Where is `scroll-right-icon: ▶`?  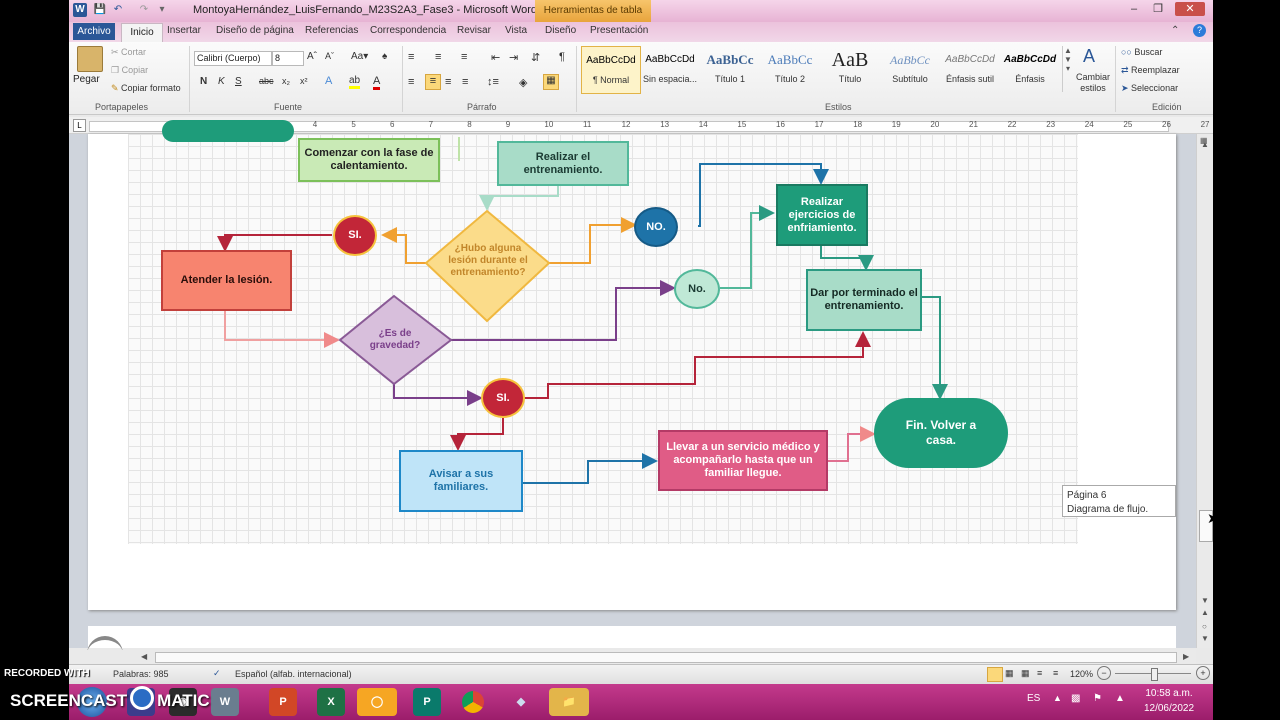
scroll-right-icon: ▶ is located at coordinates (1186, 656).